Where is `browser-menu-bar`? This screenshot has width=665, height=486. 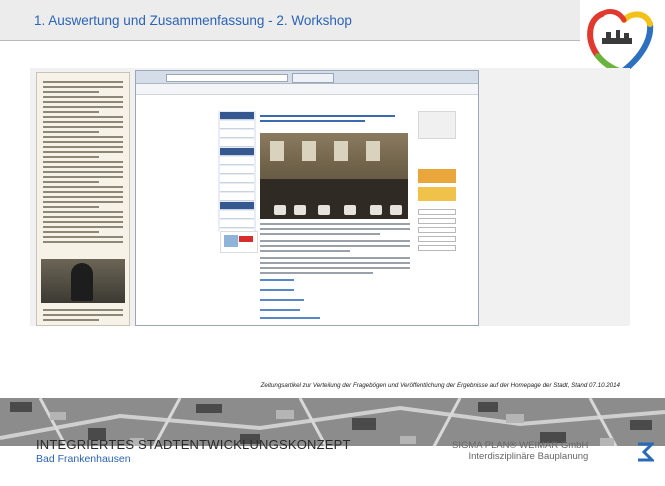 browser-menu-bar is located at coordinates (307, 89).